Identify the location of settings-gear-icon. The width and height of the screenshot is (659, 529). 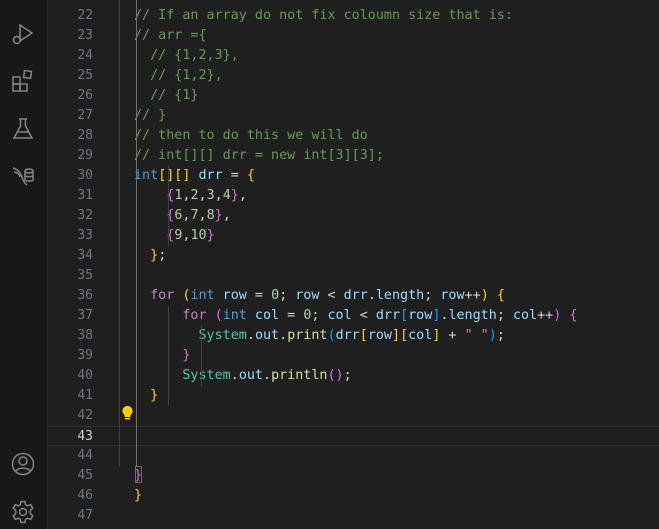
(23, 512).